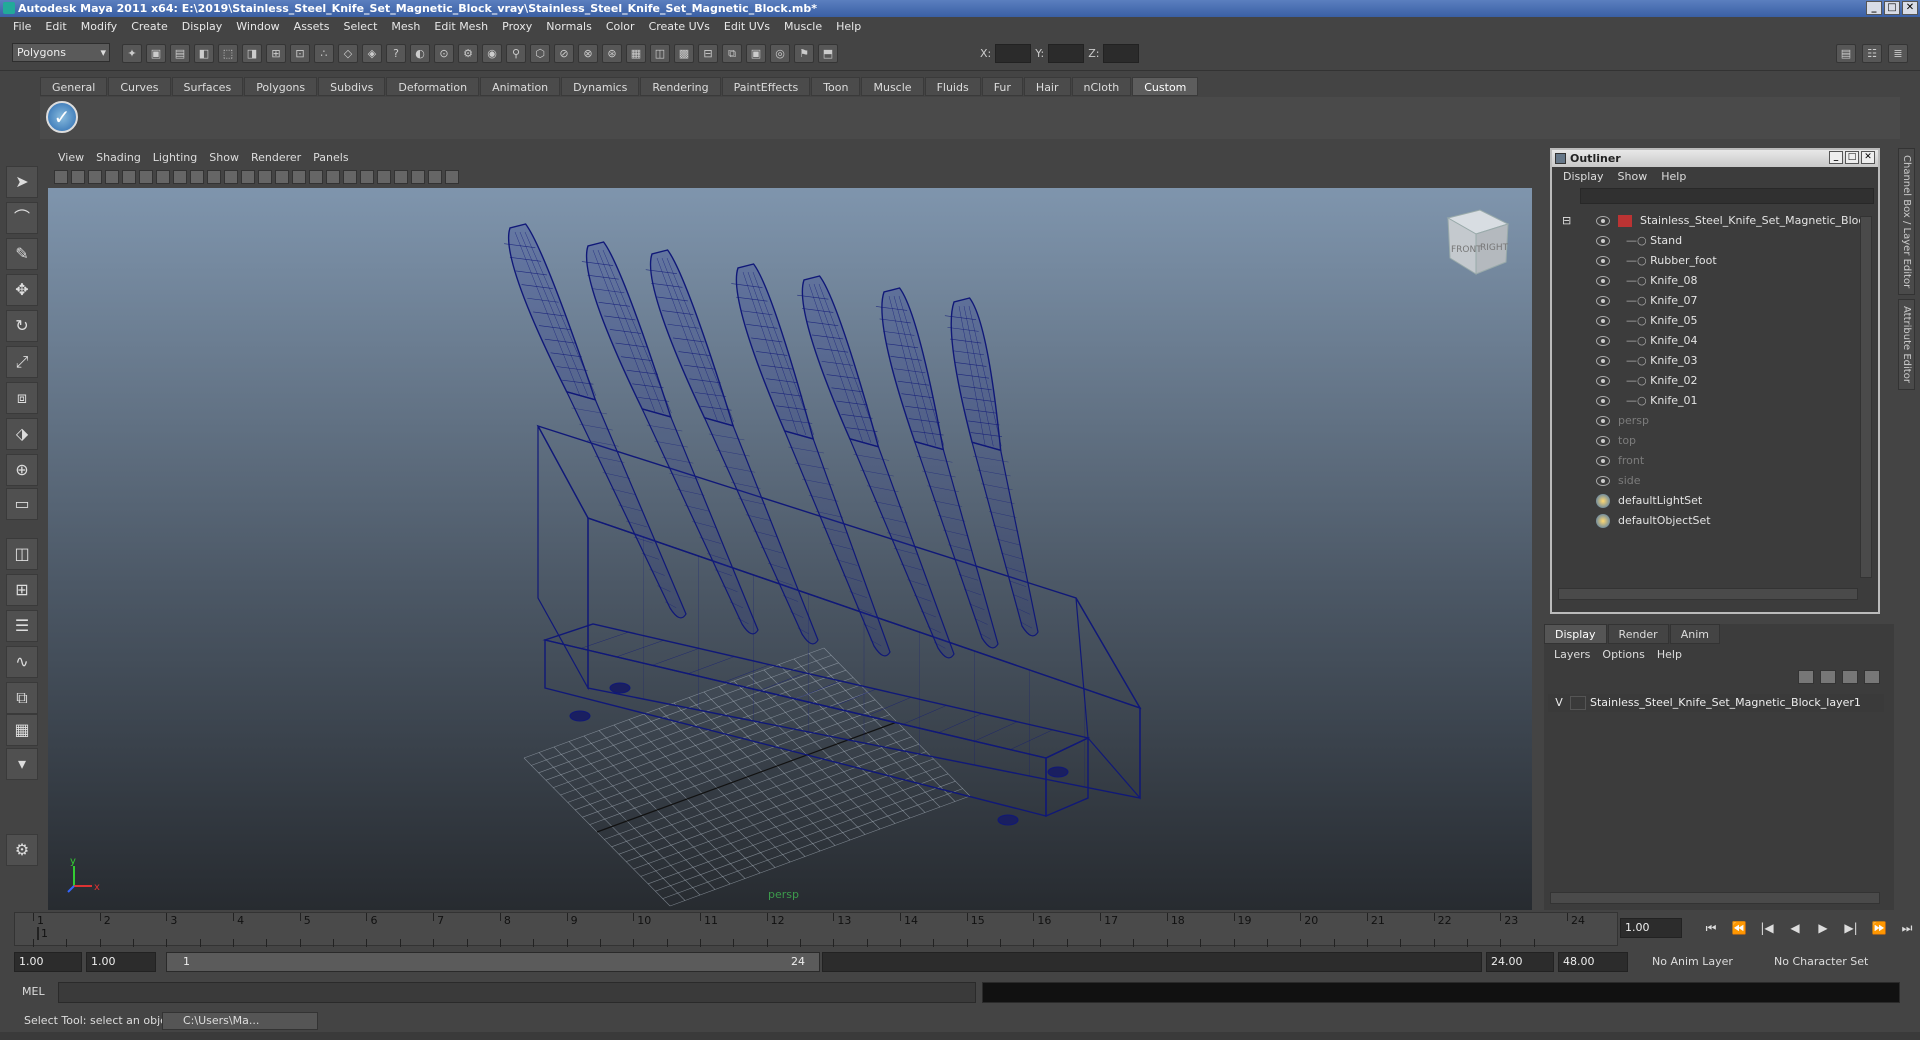 This screenshot has height=1040, width=1920. Describe the element at coordinates (55, 26) in the screenshot. I see `menu-edit: Edit` at that location.